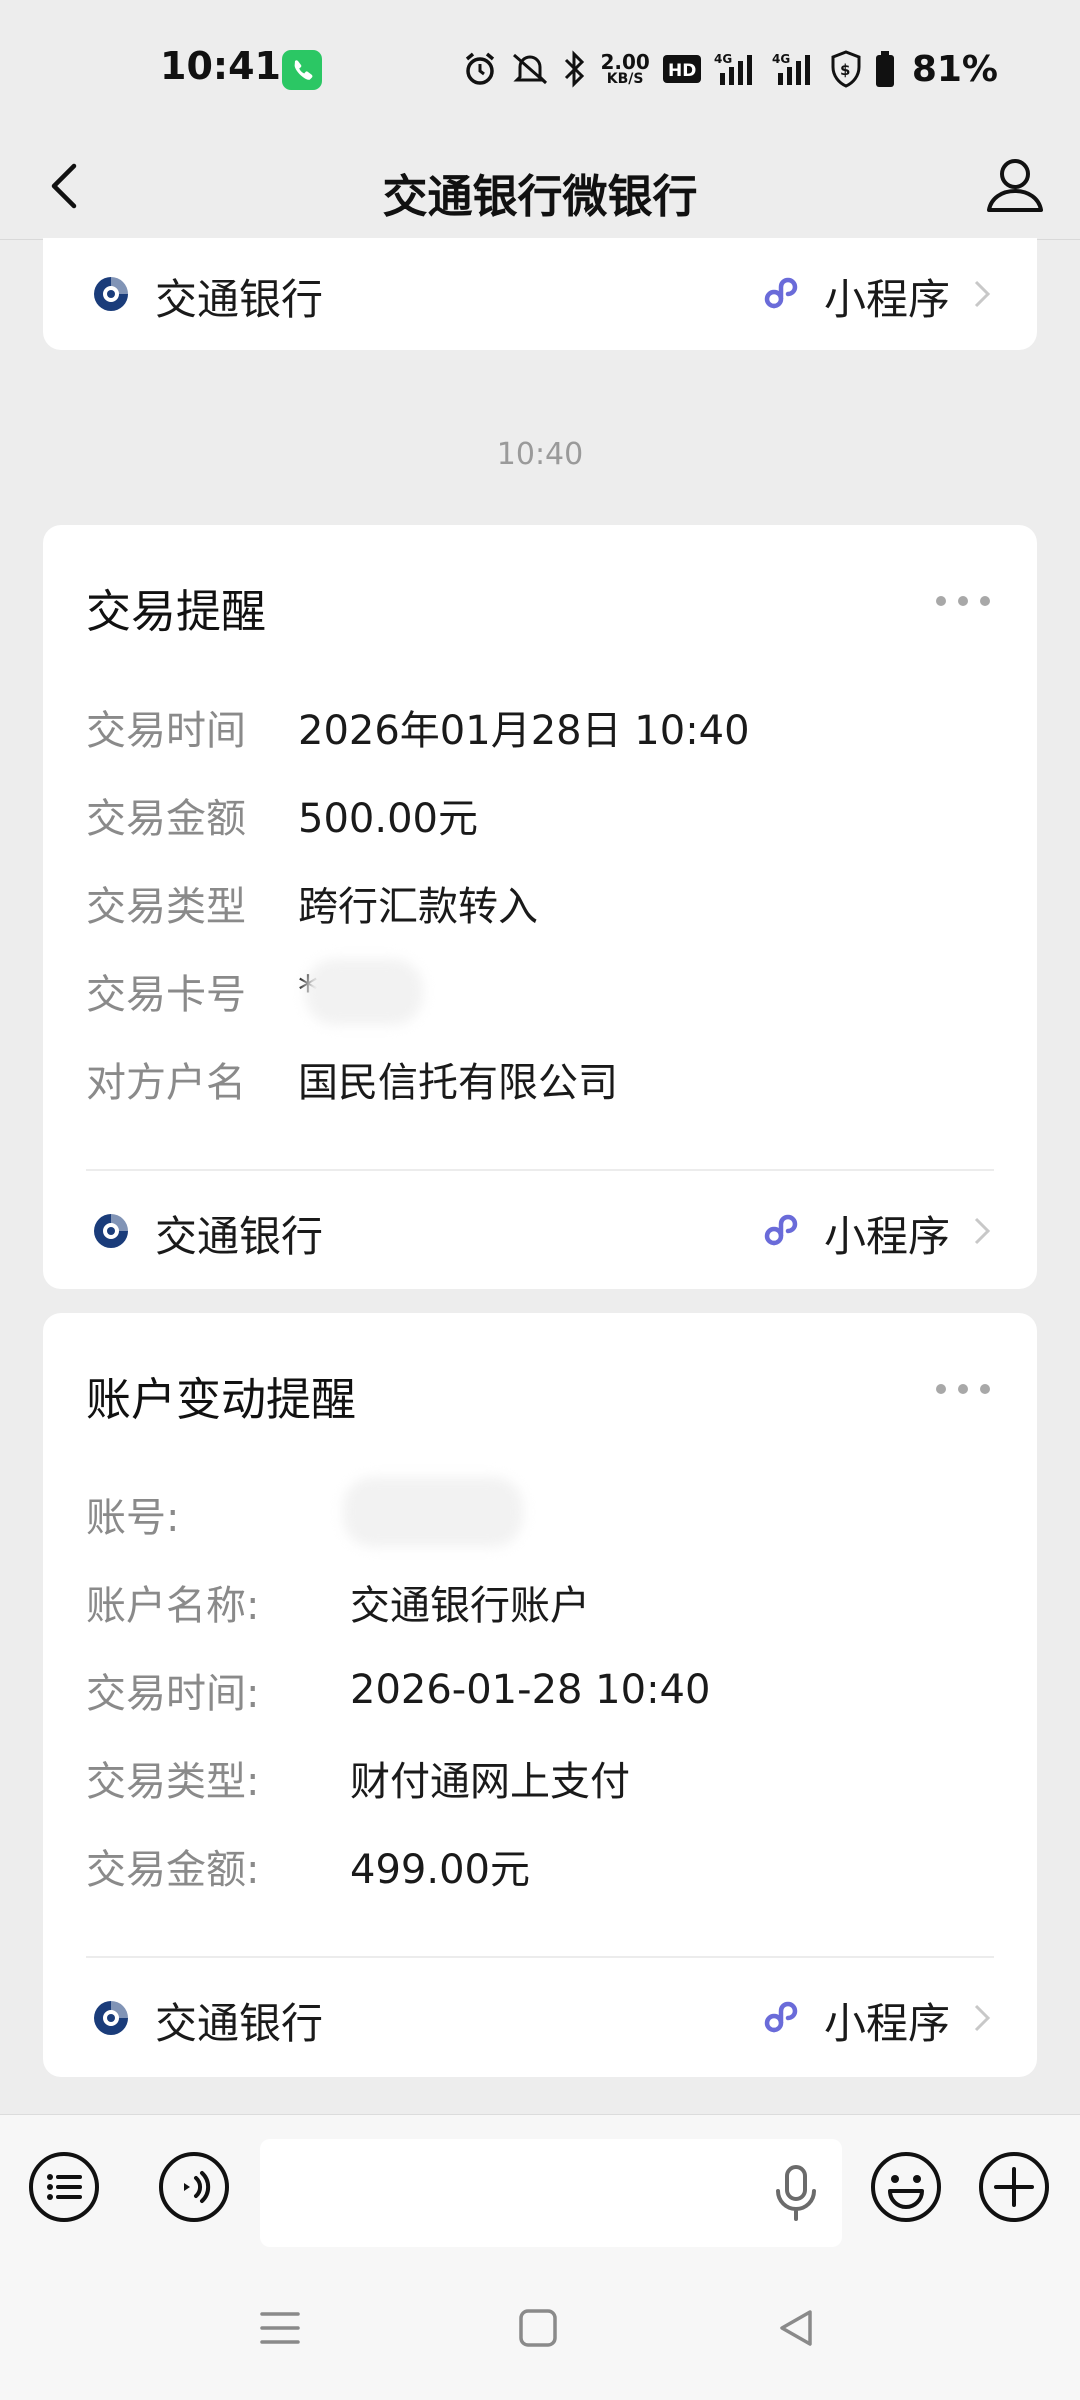 The height and width of the screenshot is (2400, 1080). Describe the element at coordinates (220, 66) in the screenshot. I see `status-time: 10:41` at that location.